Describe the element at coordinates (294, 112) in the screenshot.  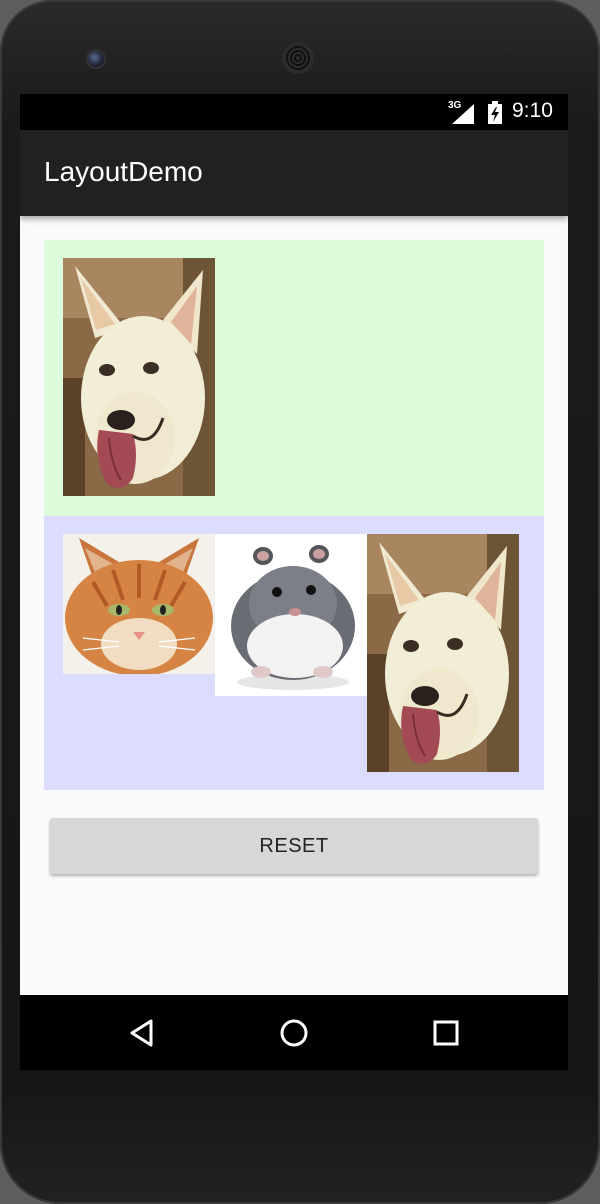
I see `status-bar: 3G 9:10` at that location.